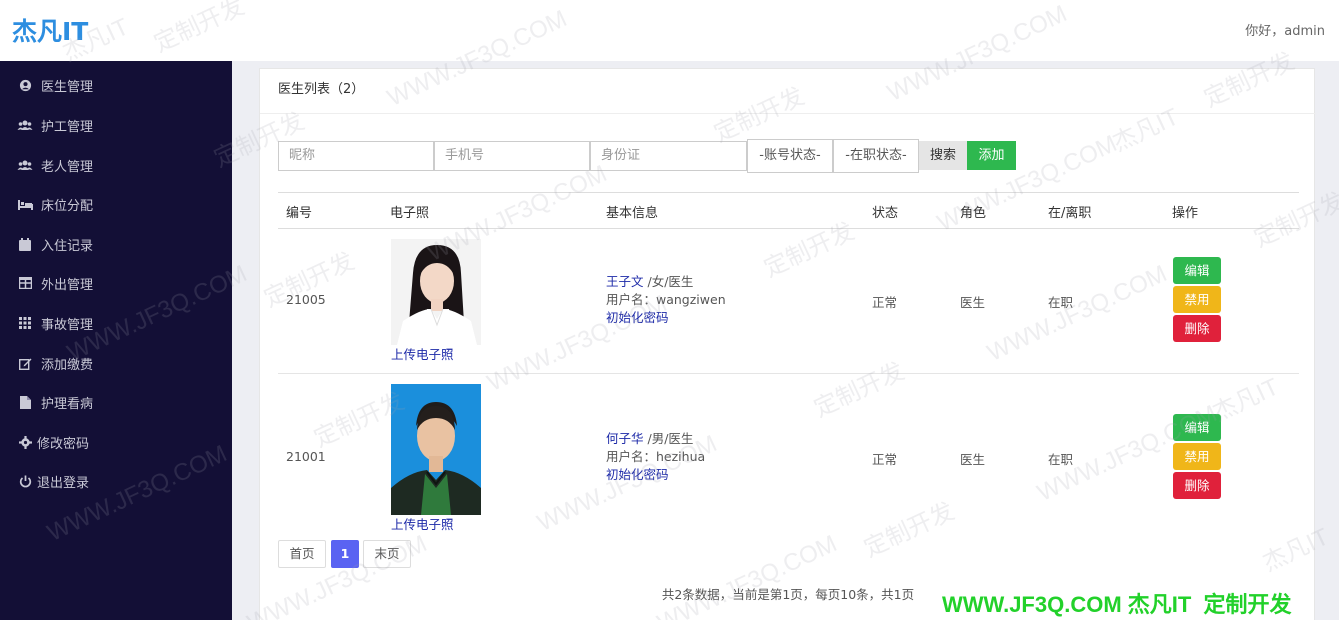 The width and height of the screenshot is (1339, 620). Describe the element at coordinates (788, 210) in the screenshot. I see `table-header: 编号 电子照 基本信息 状态 角色 在/离职 操作` at that location.